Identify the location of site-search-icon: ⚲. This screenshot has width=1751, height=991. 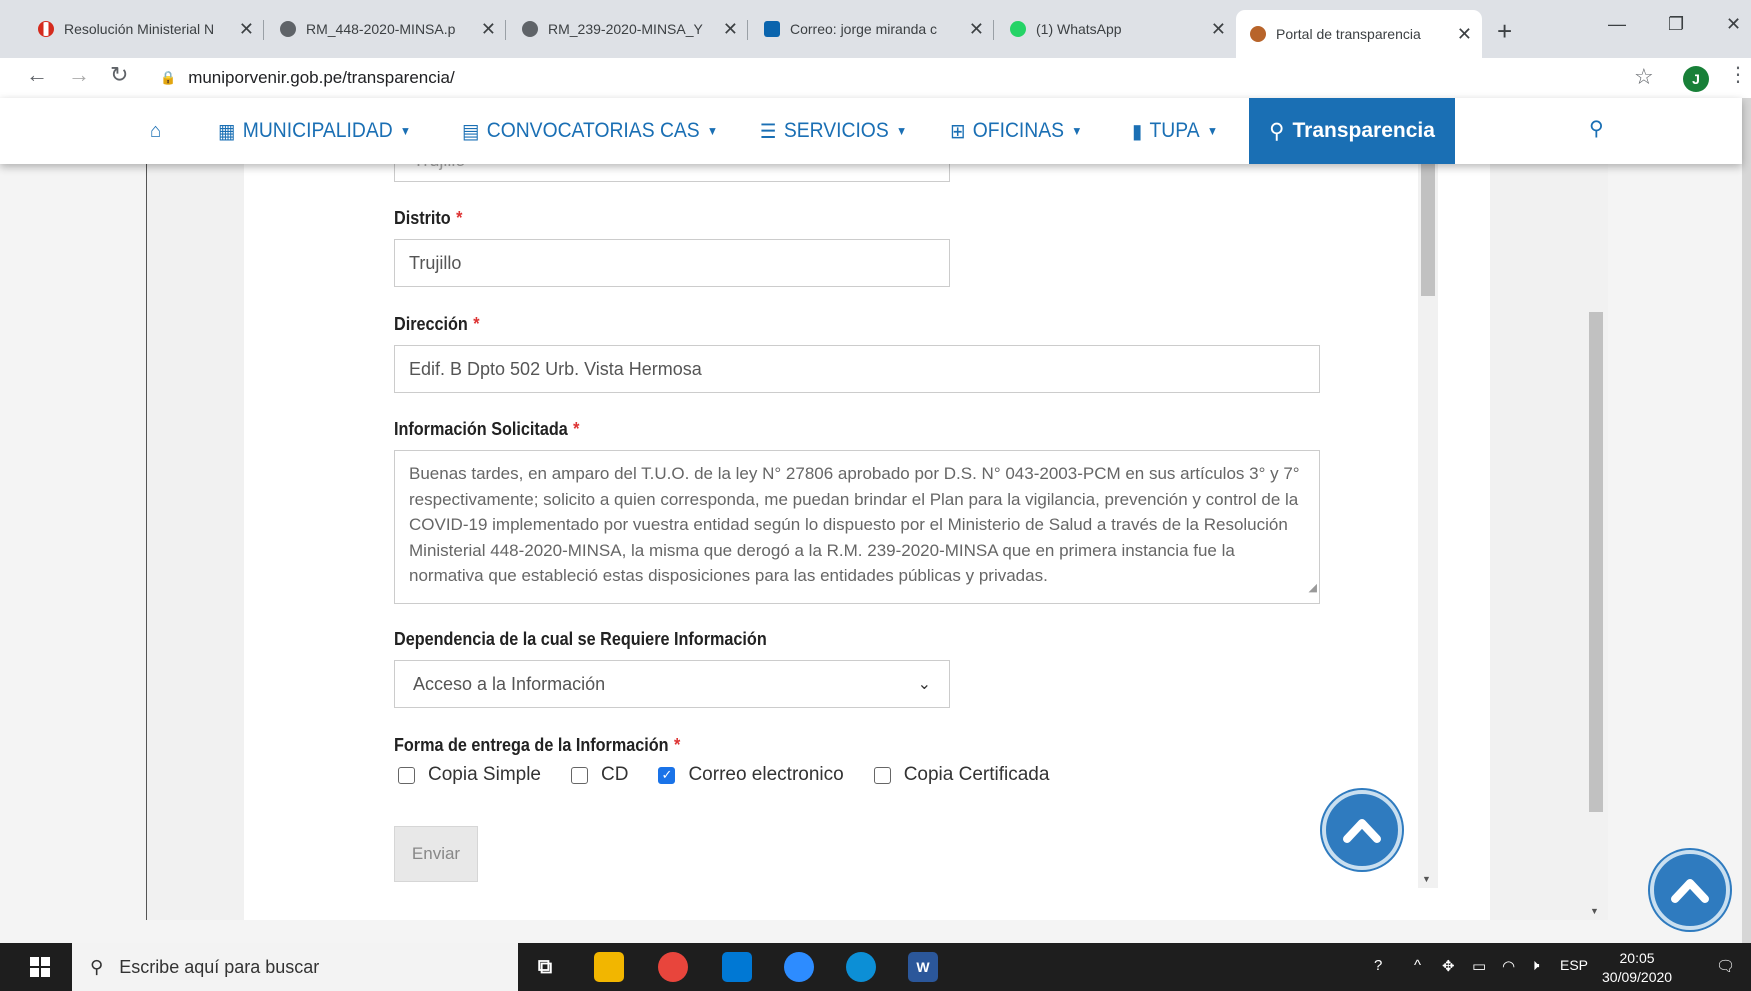
(1596, 128).